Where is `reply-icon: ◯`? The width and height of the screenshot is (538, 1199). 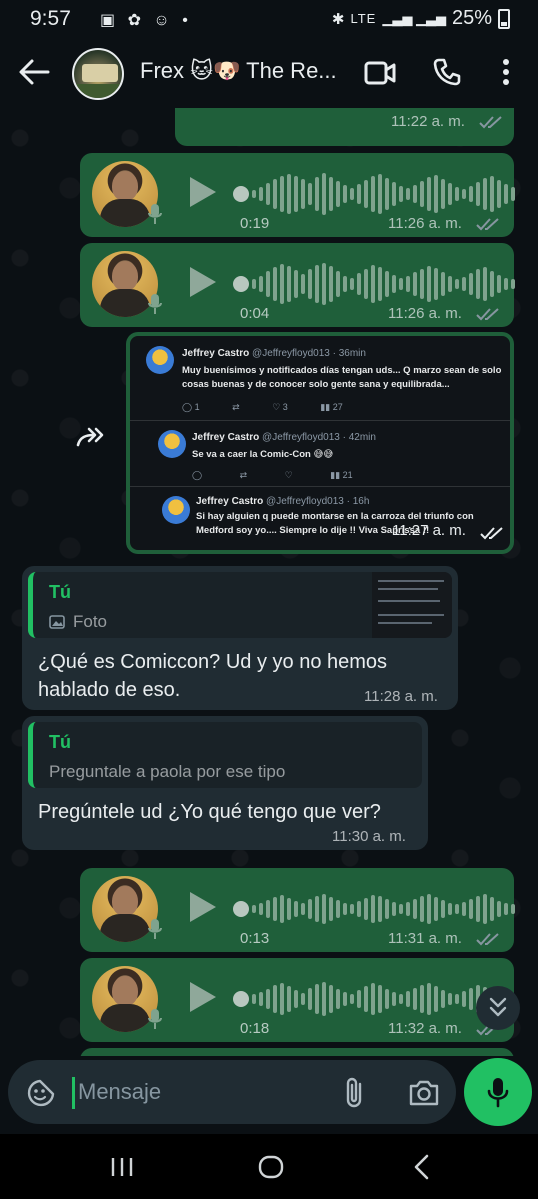
reply-icon: ◯ is located at coordinates (187, 407).